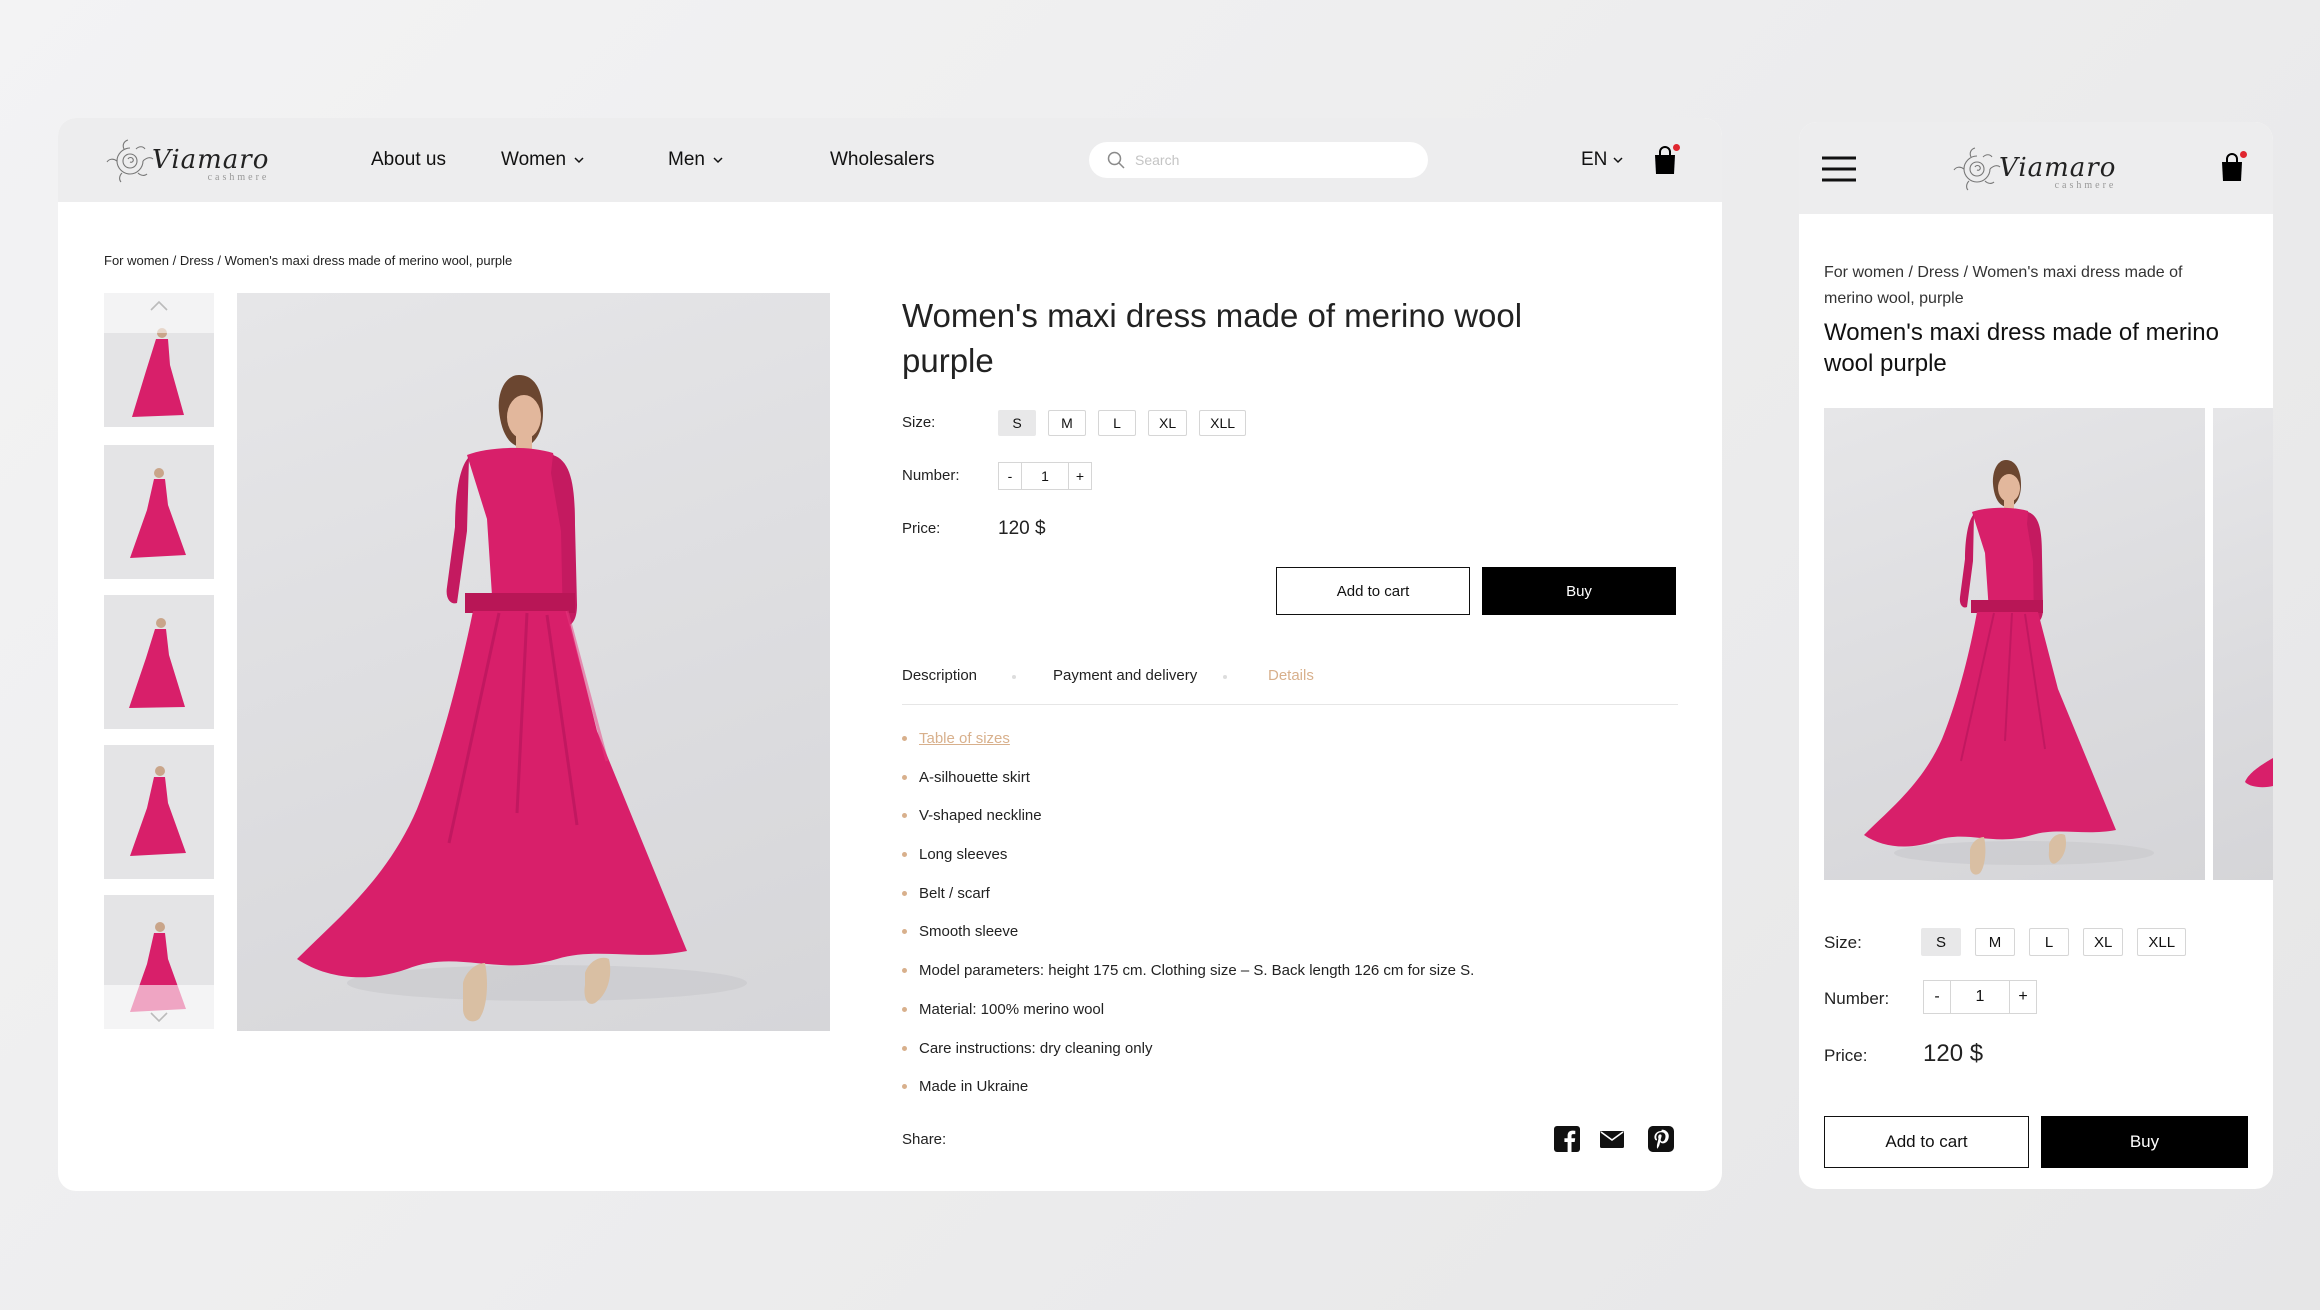  I want to click on share-label: Share:, so click(924, 1139).